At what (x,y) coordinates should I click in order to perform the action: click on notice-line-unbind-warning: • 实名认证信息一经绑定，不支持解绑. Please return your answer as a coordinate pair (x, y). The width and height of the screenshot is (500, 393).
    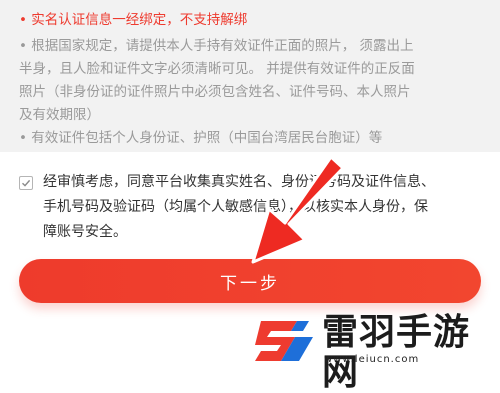
    Looking at the image, I should click on (133, 20).